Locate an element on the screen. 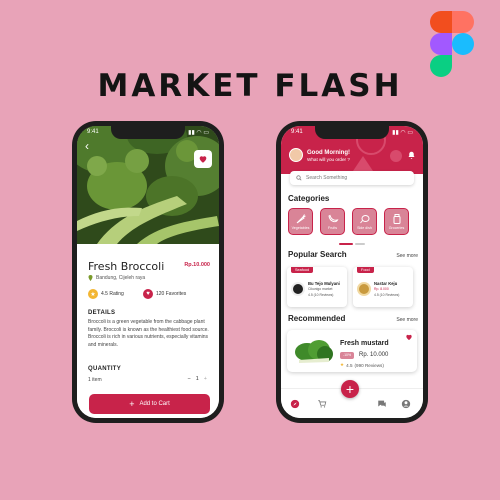 Image resolution: width=500 pixels, height=500 pixels. category-side-dish: Side dish is located at coordinates (364, 221).